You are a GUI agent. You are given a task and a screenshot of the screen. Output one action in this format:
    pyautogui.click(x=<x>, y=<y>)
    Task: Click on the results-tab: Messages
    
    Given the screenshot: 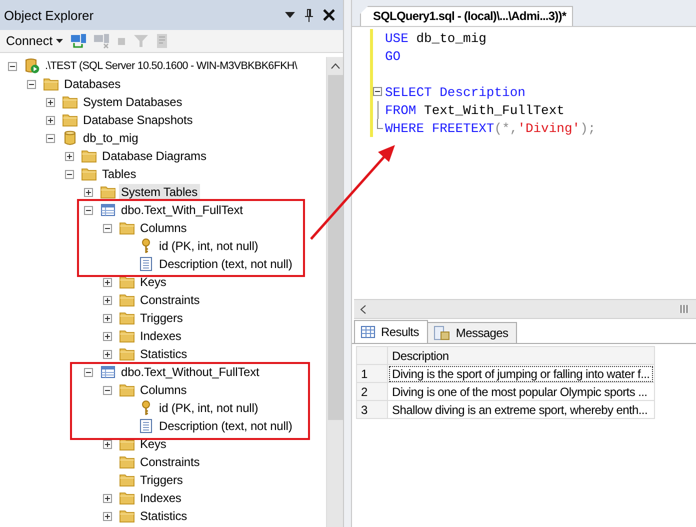 What is the action you would take?
    pyautogui.click(x=472, y=332)
    